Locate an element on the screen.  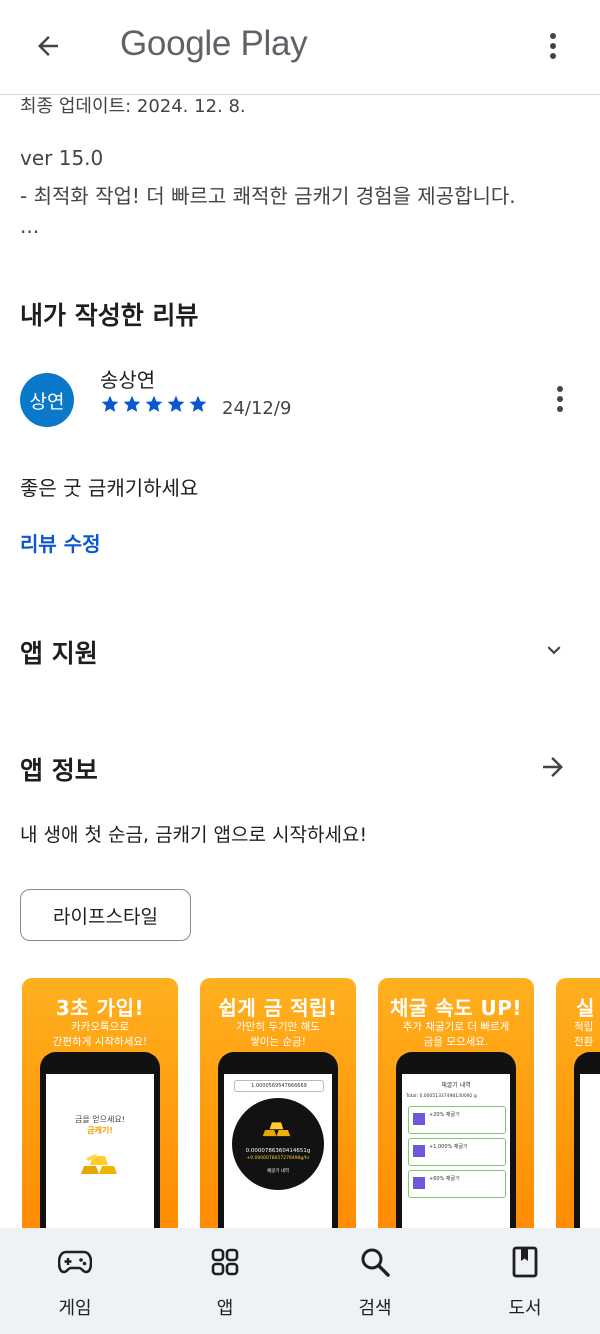
phone-screen is located at coordinates (590, 1151).